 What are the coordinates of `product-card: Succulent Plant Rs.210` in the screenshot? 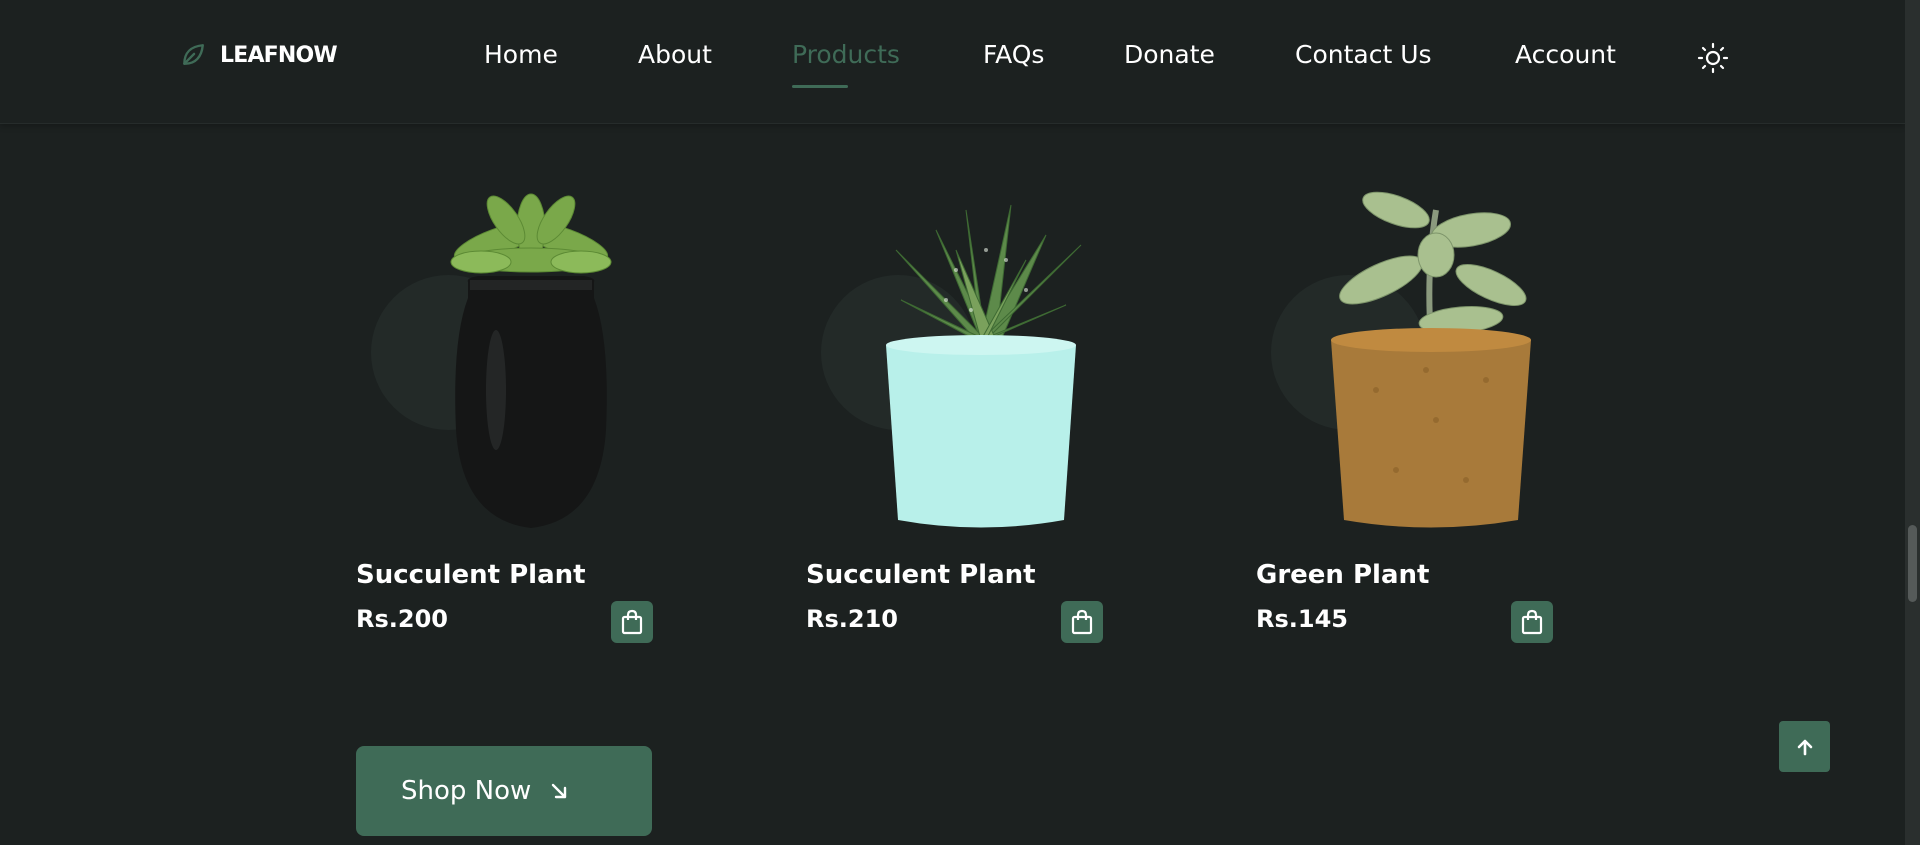 It's located at (1016, 420).